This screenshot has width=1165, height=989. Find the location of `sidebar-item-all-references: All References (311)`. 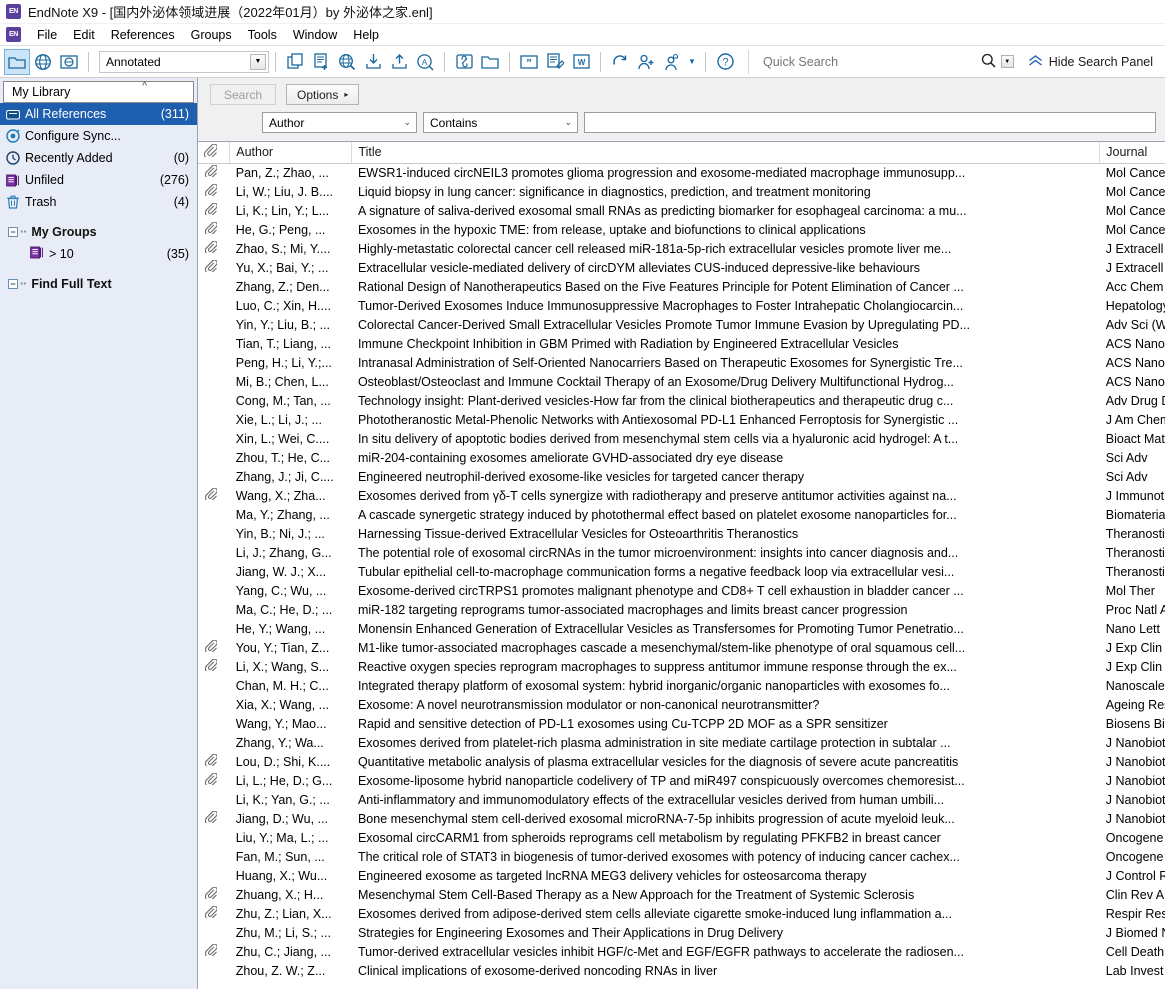

sidebar-item-all-references: All References (311) is located at coordinates (98, 114).